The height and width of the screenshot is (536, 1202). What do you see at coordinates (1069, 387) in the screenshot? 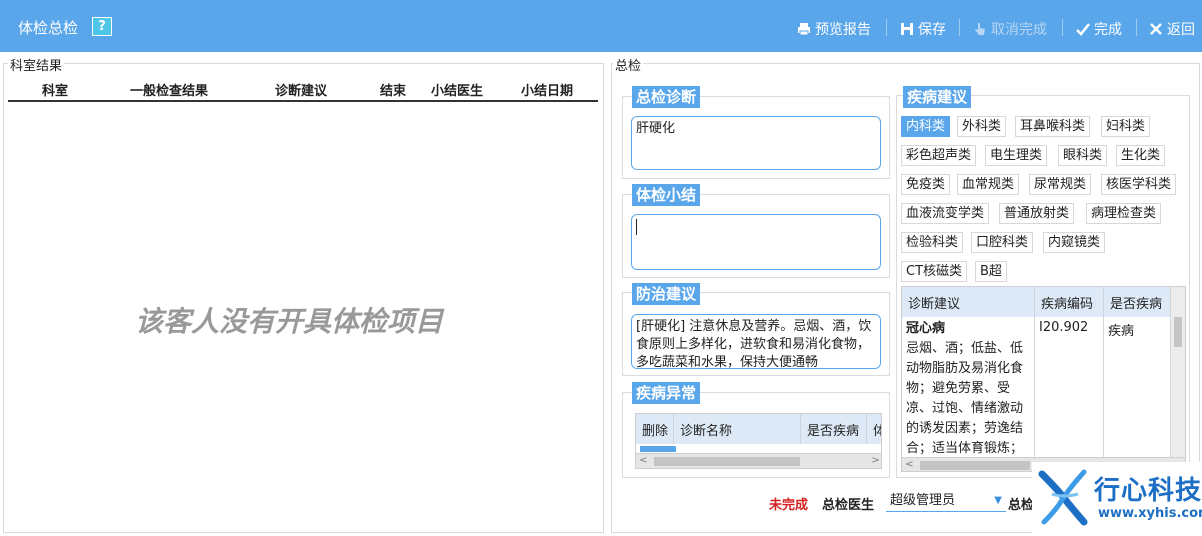
I see `code-cell: I20.902` at bounding box center [1069, 387].